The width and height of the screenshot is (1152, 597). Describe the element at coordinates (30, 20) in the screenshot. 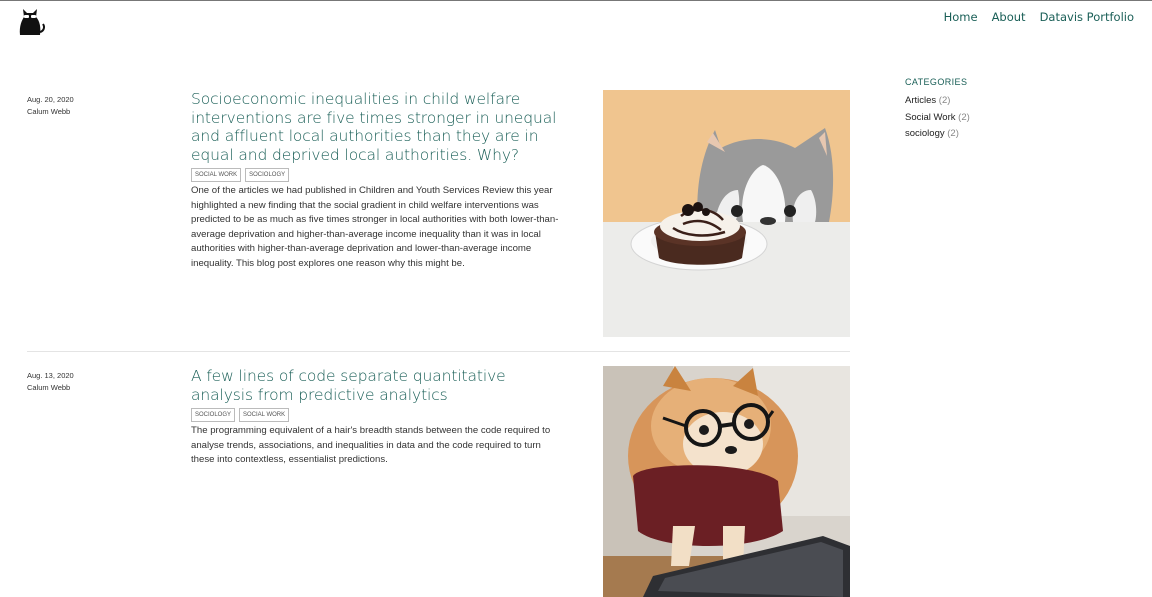

I see `cat-logo-icon` at that location.